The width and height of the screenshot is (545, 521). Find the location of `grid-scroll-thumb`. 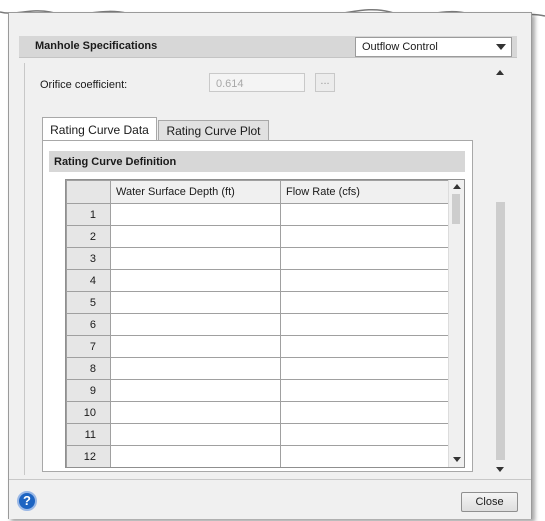

grid-scroll-thumb is located at coordinates (456, 209).